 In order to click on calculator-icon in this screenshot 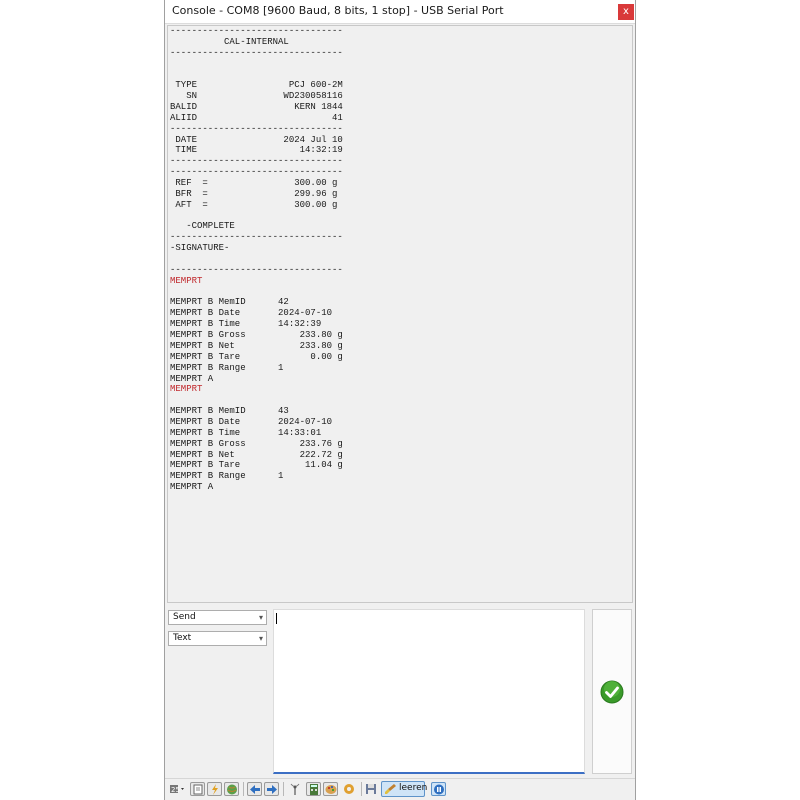, I will do `click(313, 789)`.